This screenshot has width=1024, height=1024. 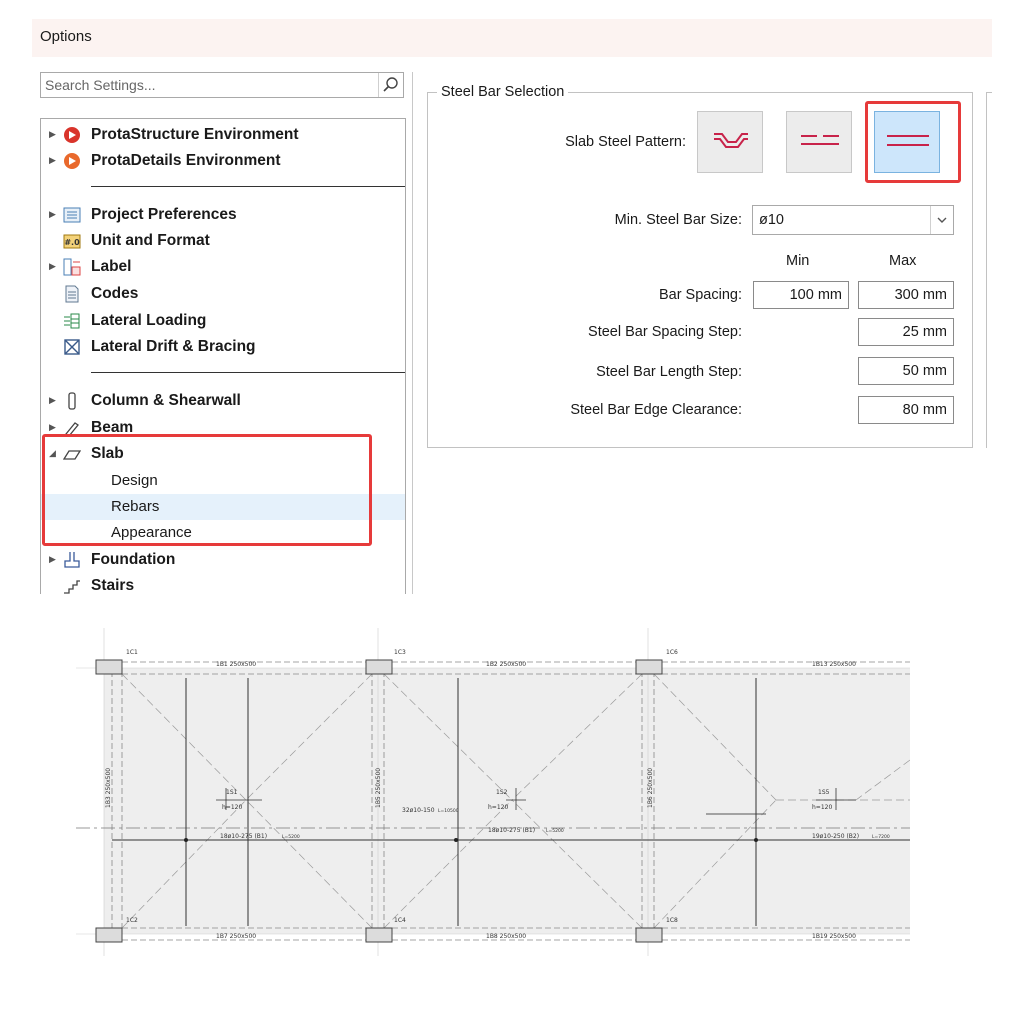 What do you see at coordinates (207, 490) in the screenshot?
I see `highlight-box-slab` at bounding box center [207, 490].